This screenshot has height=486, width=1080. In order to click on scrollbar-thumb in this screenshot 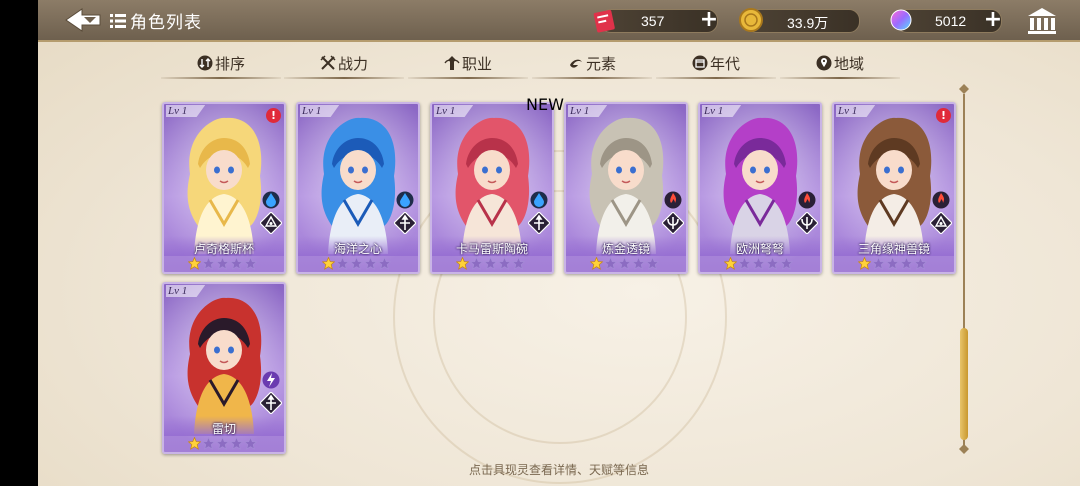, I will do `click(964, 384)`.